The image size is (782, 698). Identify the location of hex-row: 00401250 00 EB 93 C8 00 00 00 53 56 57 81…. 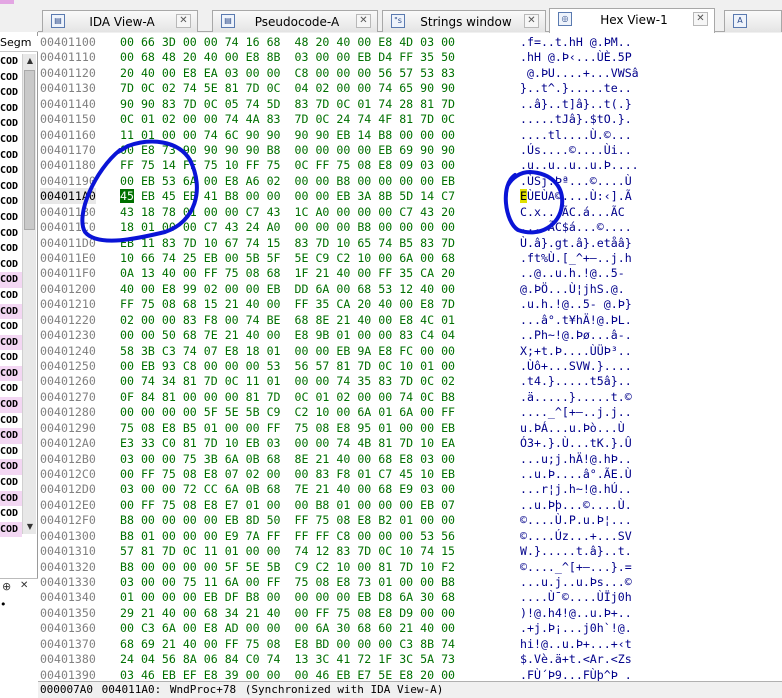
(410, 366).